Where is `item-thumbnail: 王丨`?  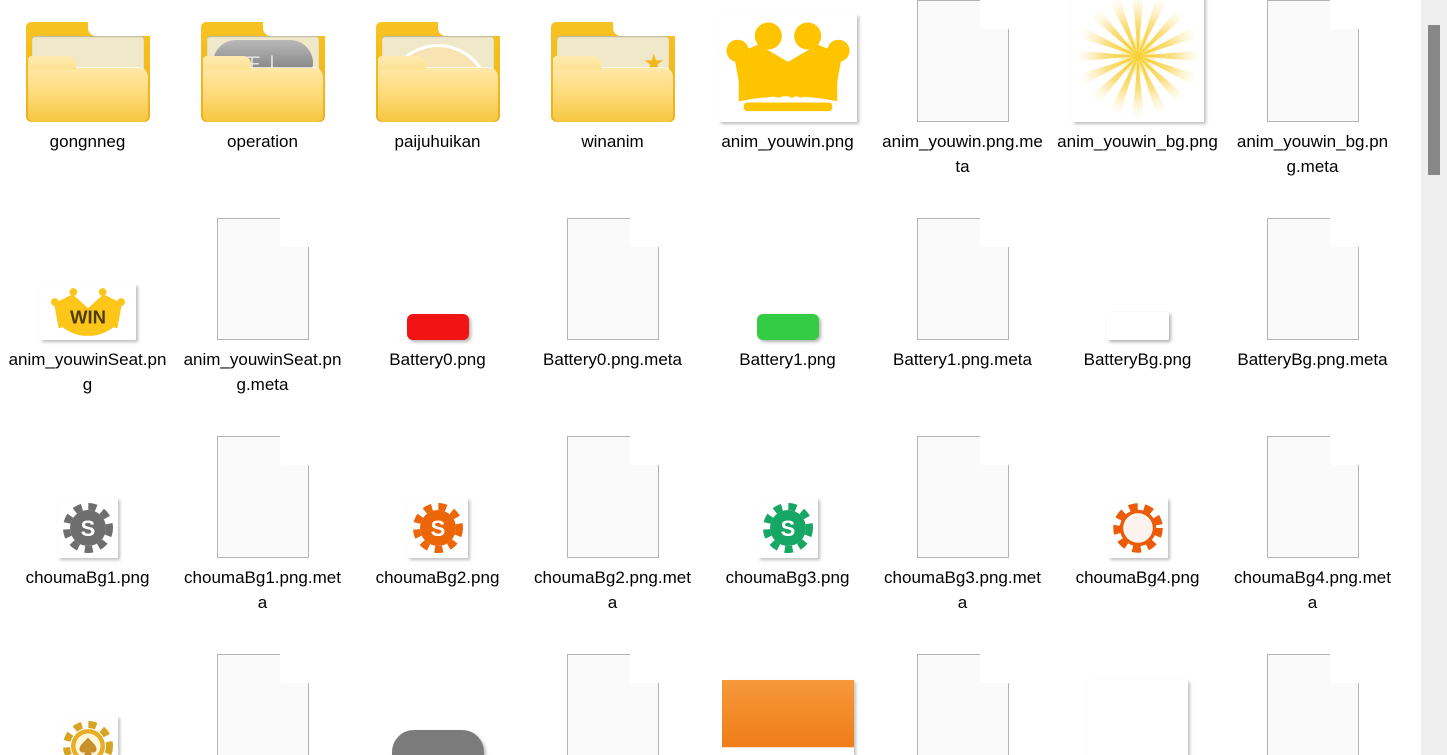 item-thumbnail: 王丨 is located at coordinates (262, 64).